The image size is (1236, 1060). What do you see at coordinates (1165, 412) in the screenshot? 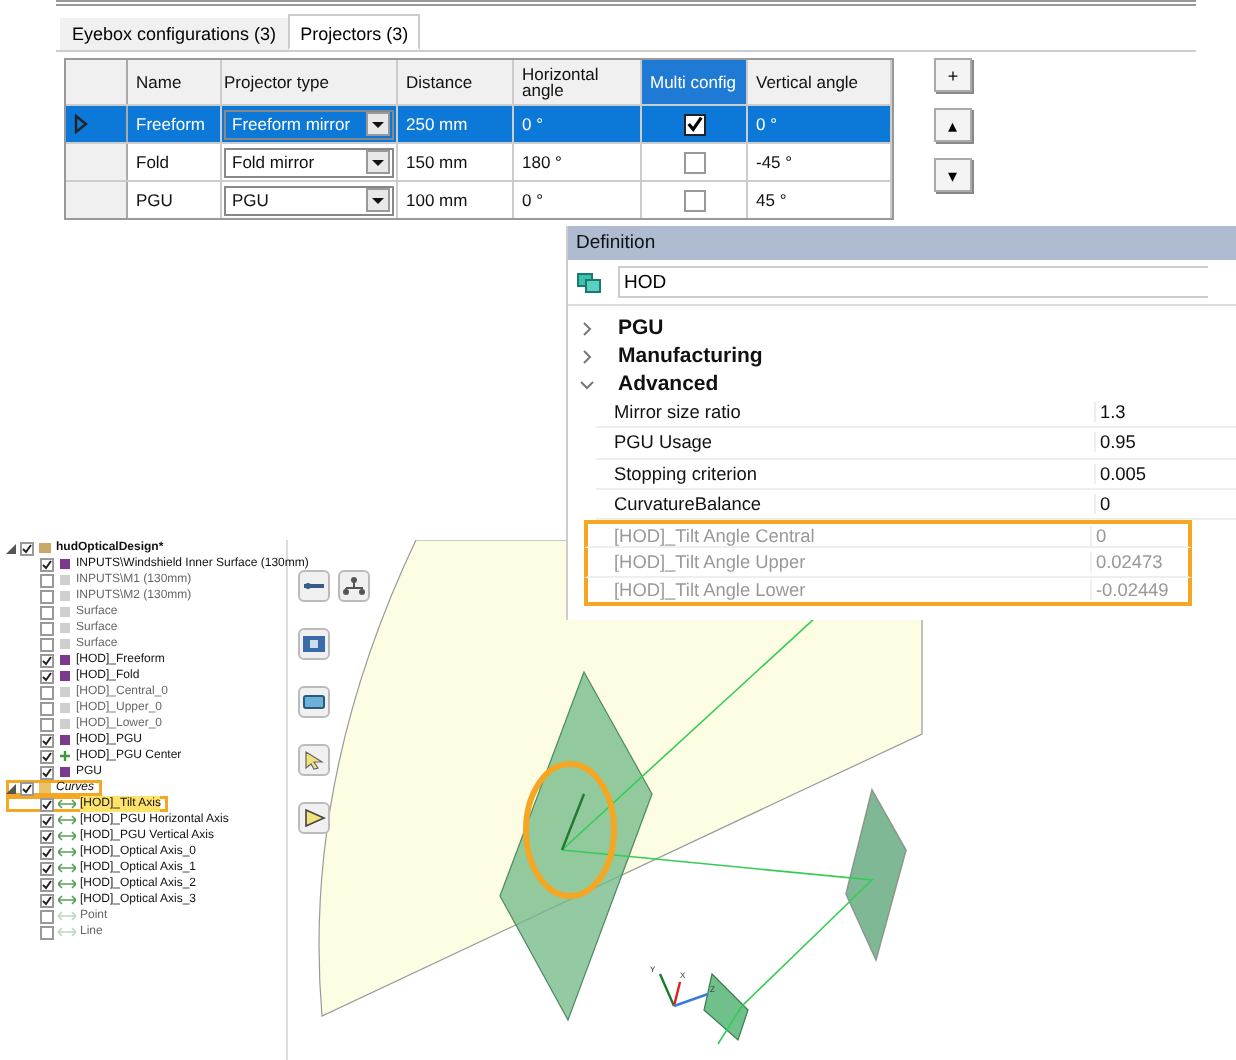
I see `property-value: 1.3` at bounding box center [1165, 412].